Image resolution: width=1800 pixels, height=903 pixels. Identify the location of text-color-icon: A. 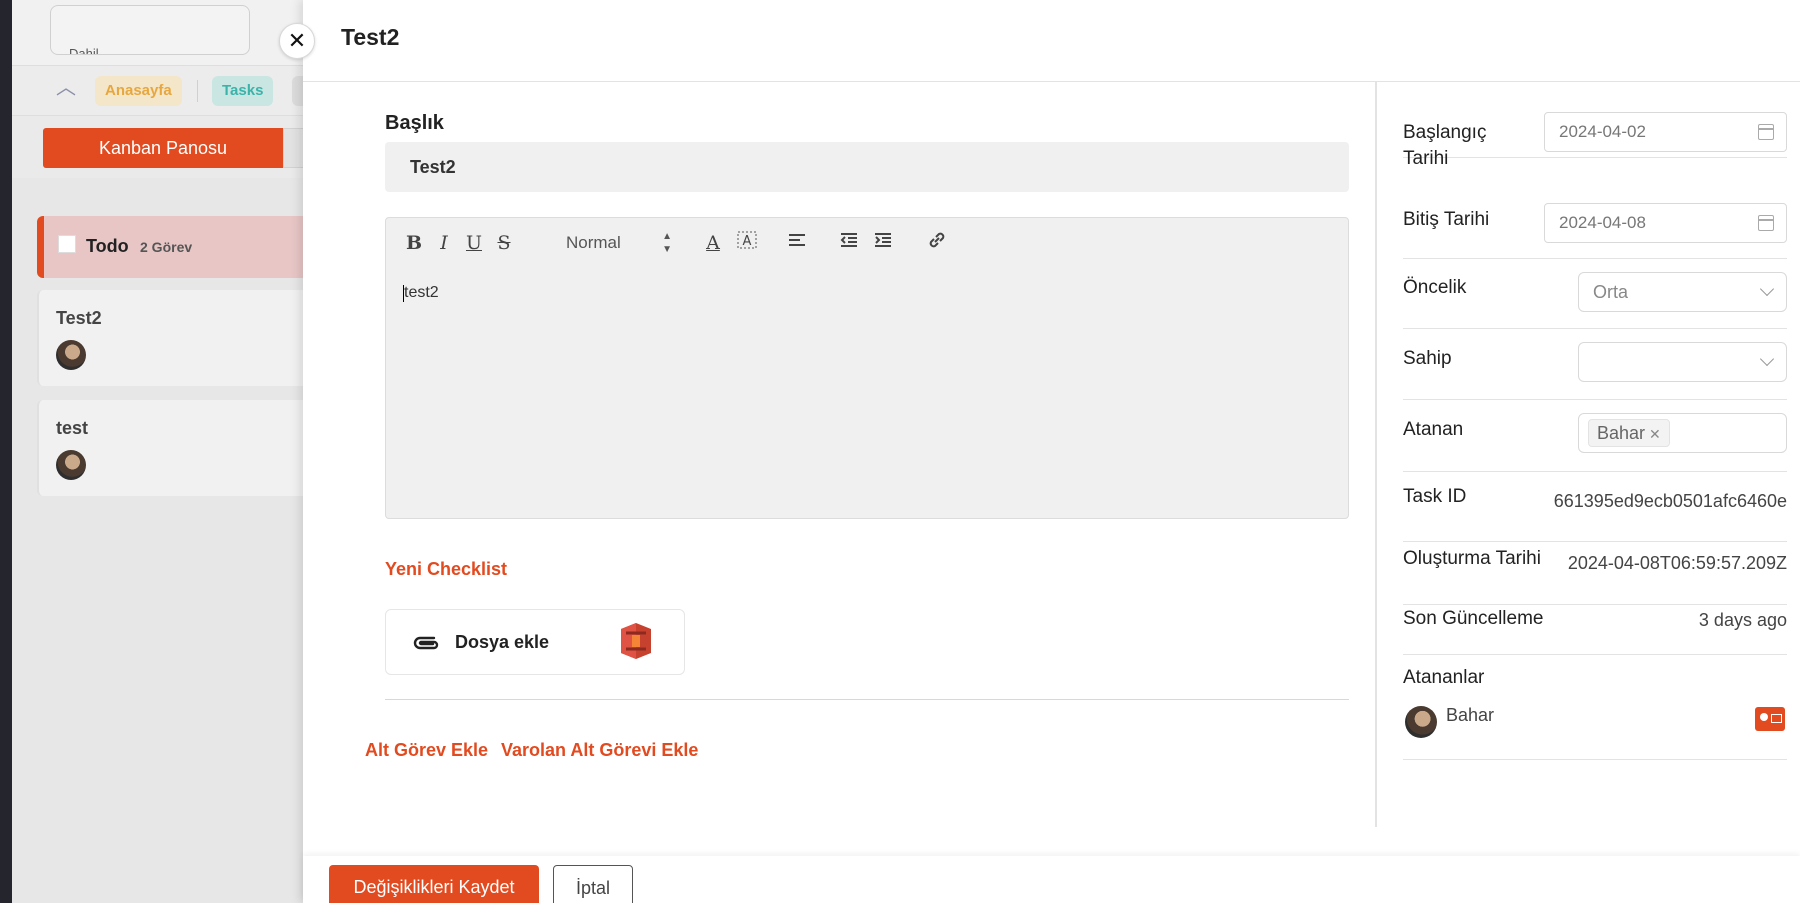
(713, 243).